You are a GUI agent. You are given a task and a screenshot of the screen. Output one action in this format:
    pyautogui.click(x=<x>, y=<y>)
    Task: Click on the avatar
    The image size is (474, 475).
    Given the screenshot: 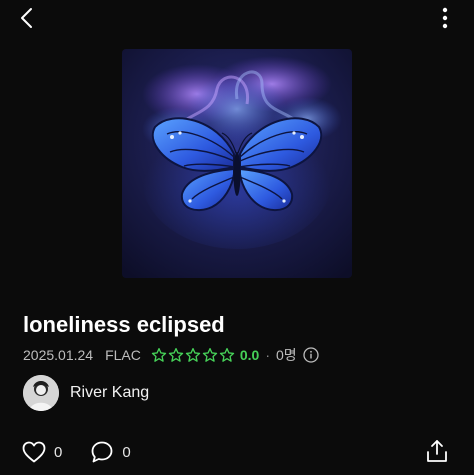 What is the action you would take?
    pyautogui.click(x=41, y=393)
    